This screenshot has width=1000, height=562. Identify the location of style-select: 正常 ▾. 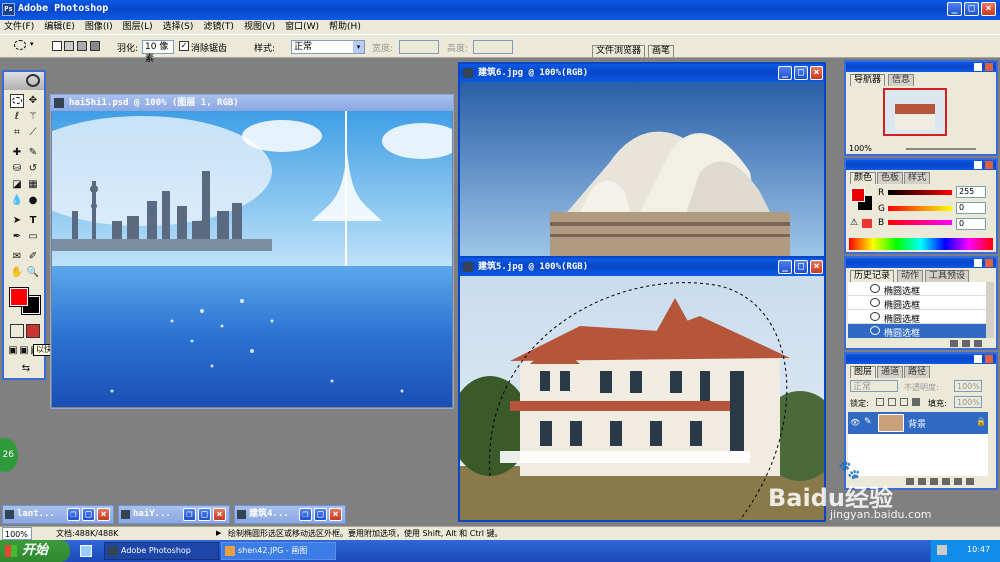
(328, 47).